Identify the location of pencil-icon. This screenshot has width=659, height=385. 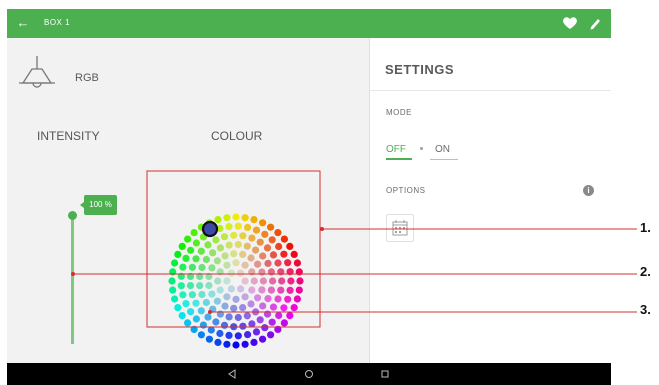
(595, 23).